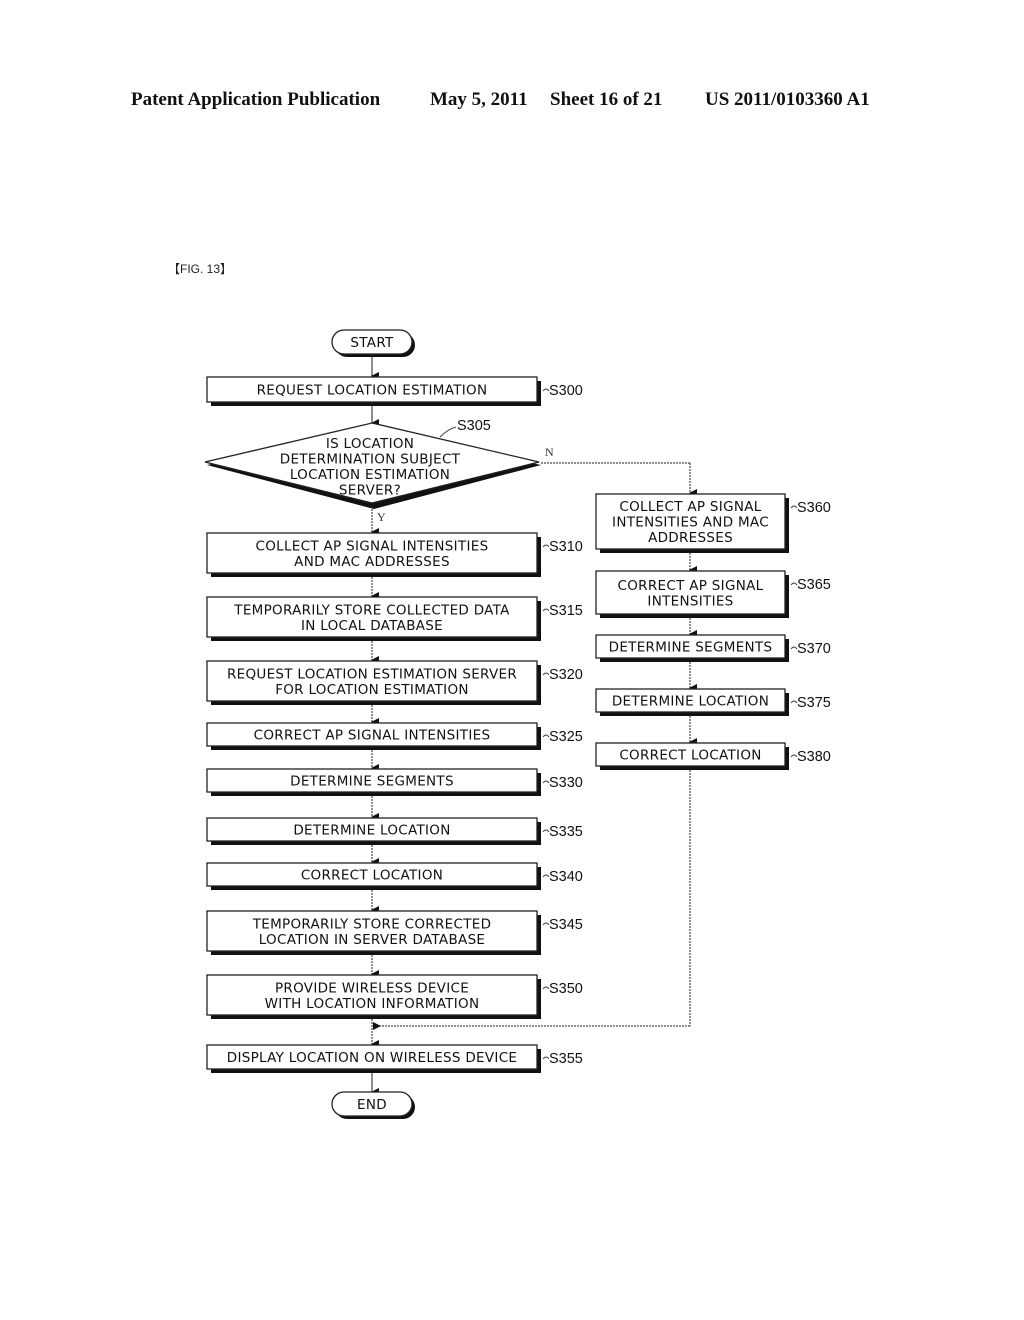  Describe the element at coordinates (690, 523) in the screenshot. I see `node-text-line: INTENSITIES AND MAC` at that location.